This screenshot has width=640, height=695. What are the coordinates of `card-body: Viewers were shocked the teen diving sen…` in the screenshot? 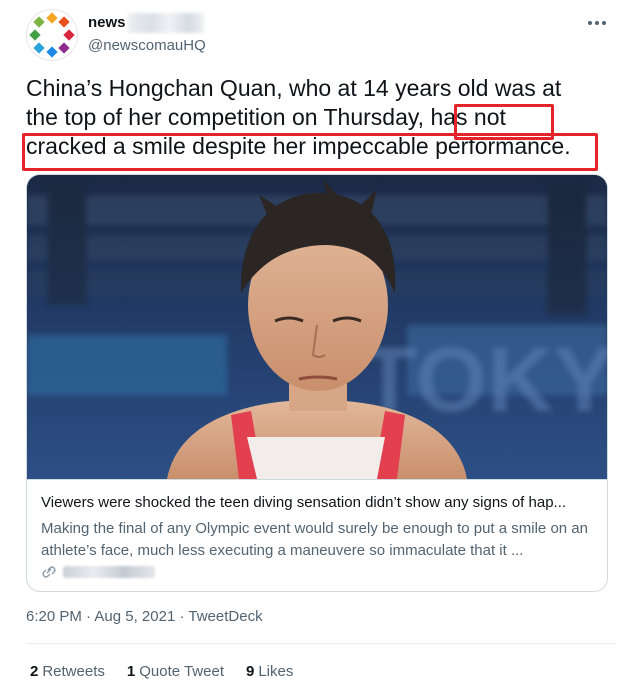 It's located at (317, 535).